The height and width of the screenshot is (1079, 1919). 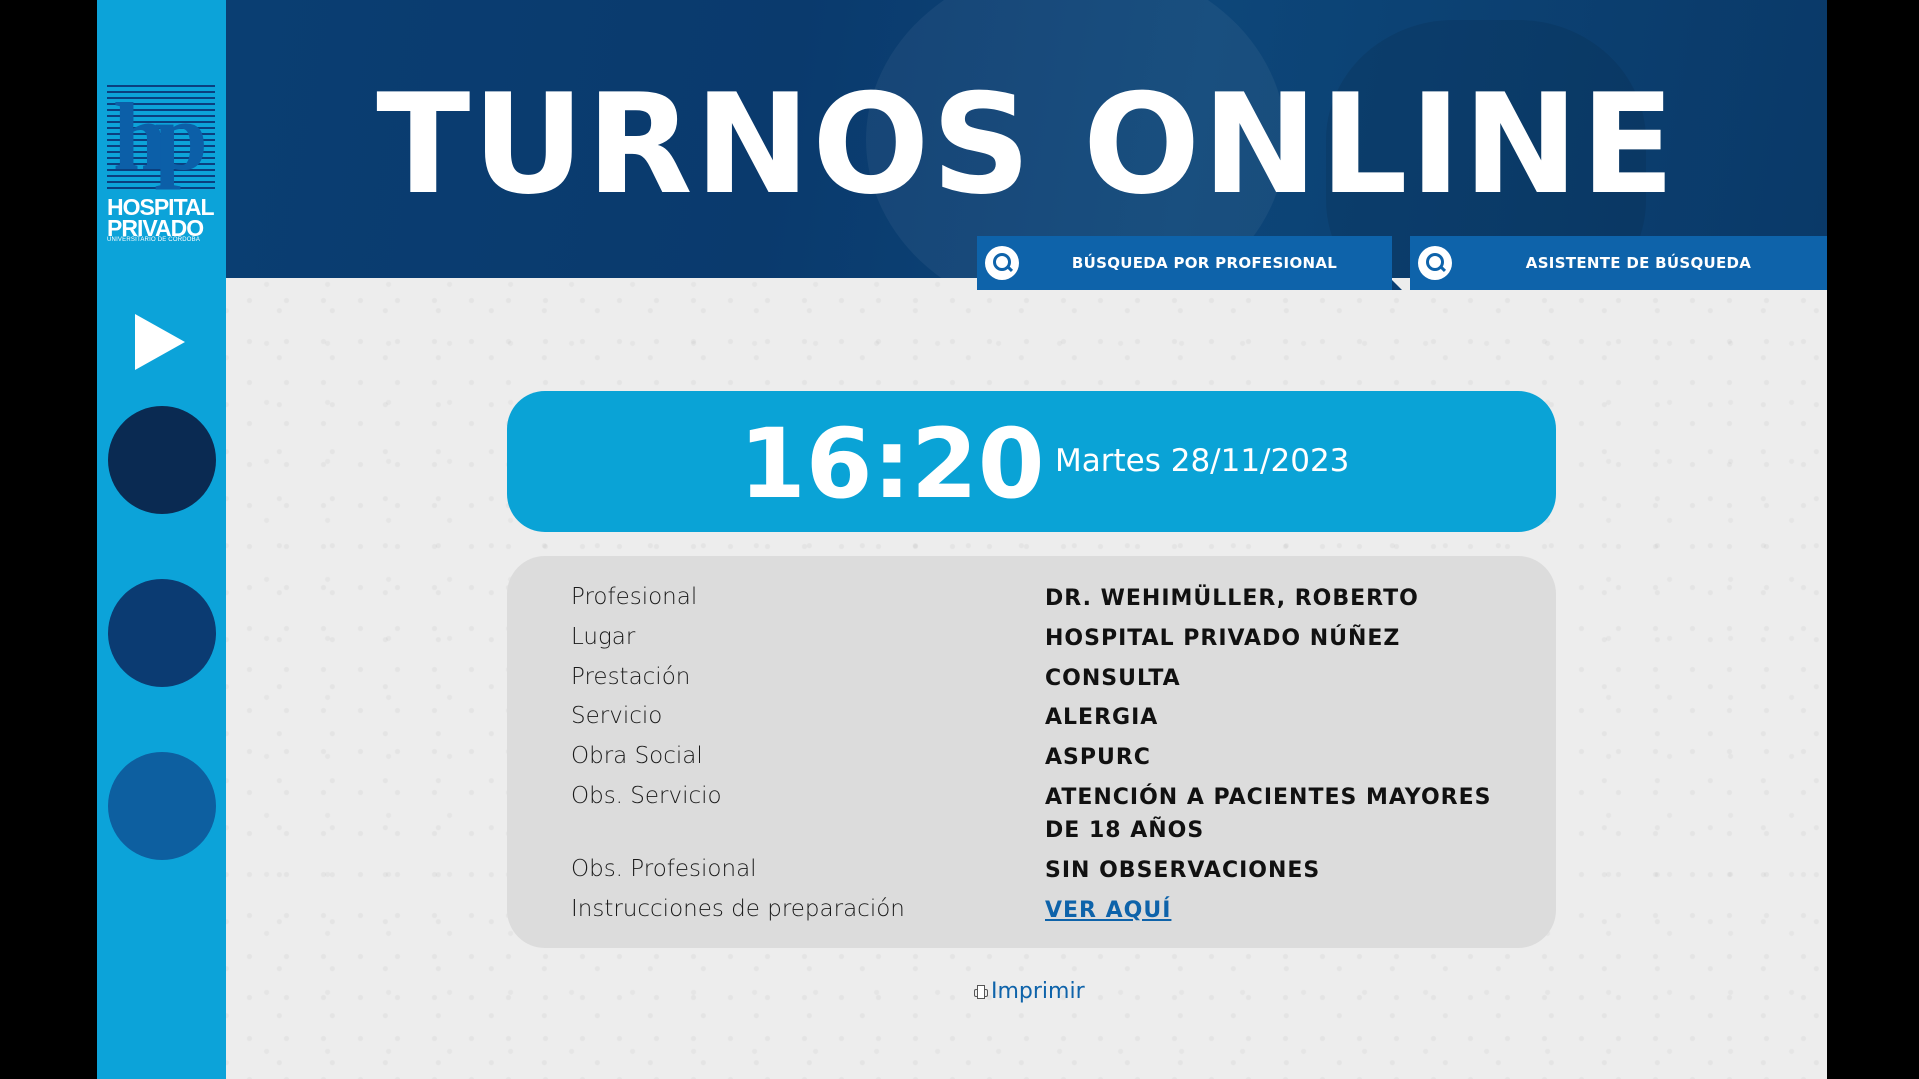 What do you see at coordinates (1280, 910) in the screenshot?
I see `preparation-instructions-link: VER AQUÍ` at bounding box center [1280, 910].